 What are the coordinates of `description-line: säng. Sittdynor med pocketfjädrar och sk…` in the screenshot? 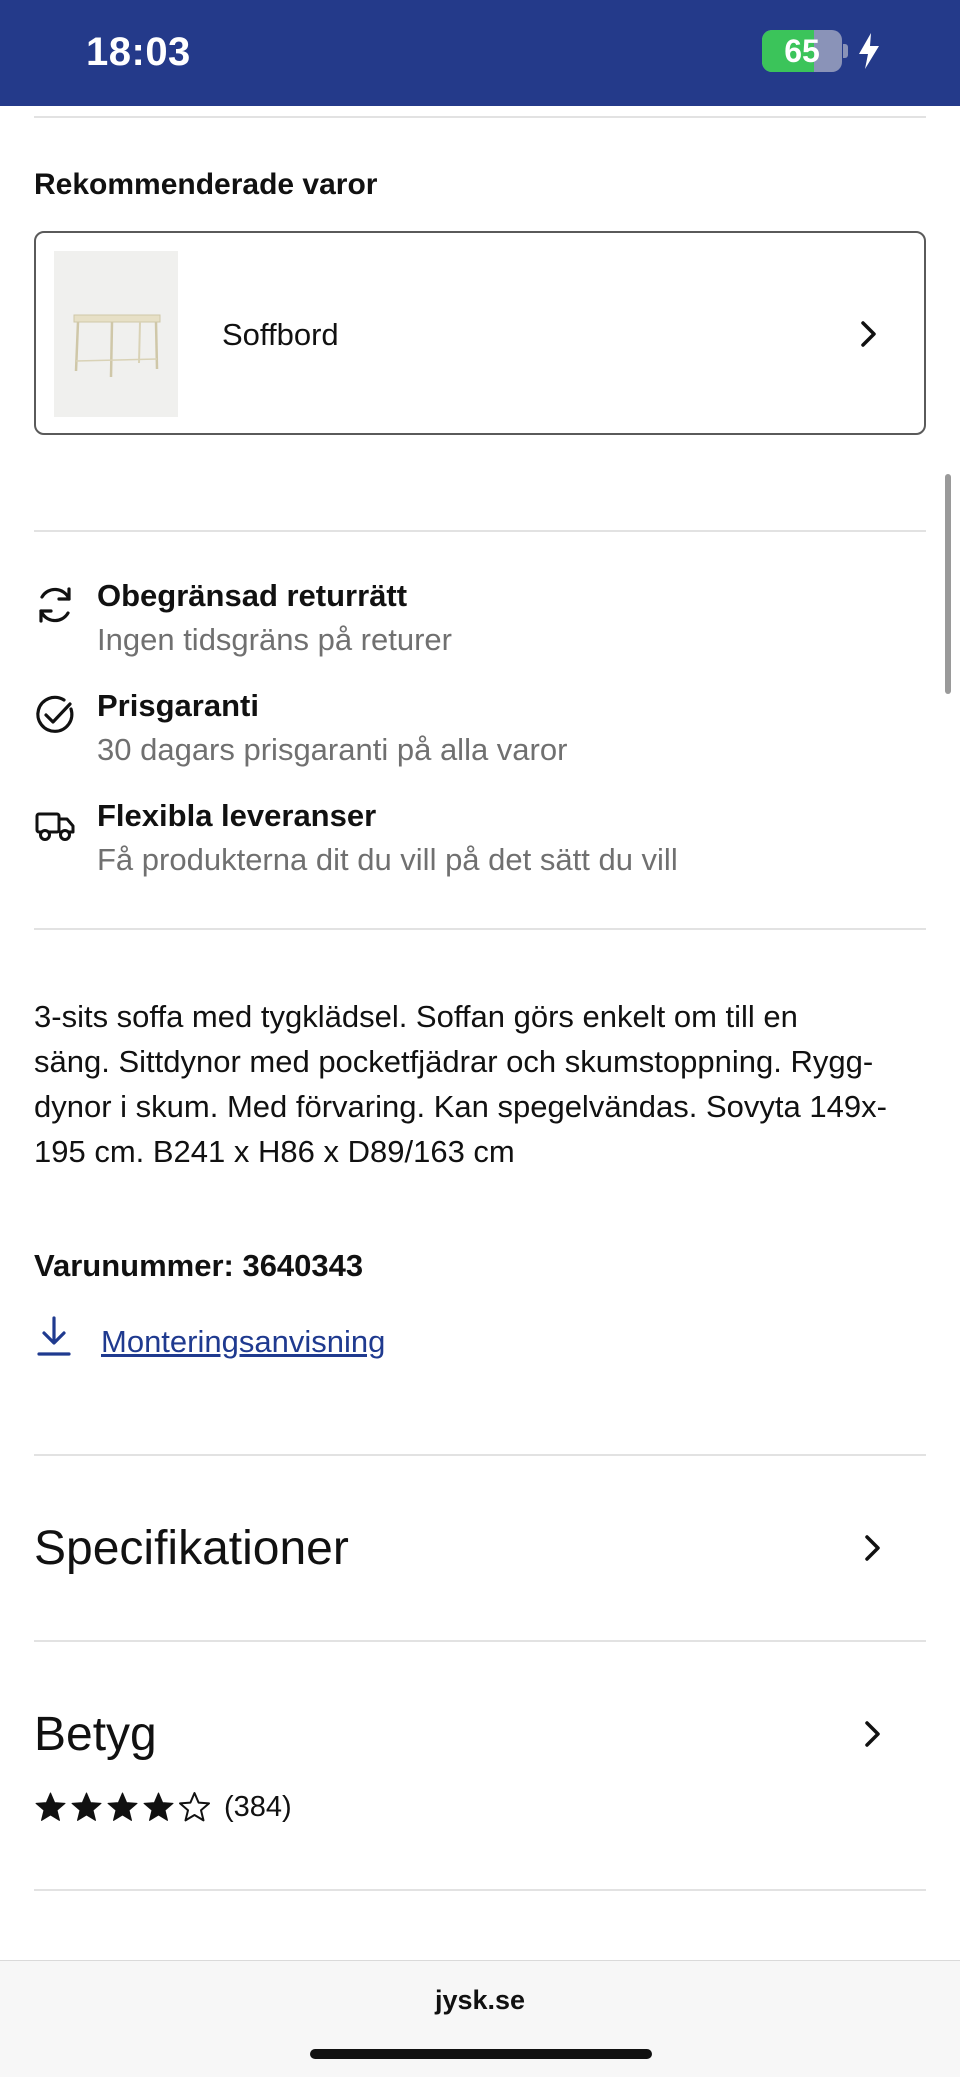 It's located at (454, 1061).